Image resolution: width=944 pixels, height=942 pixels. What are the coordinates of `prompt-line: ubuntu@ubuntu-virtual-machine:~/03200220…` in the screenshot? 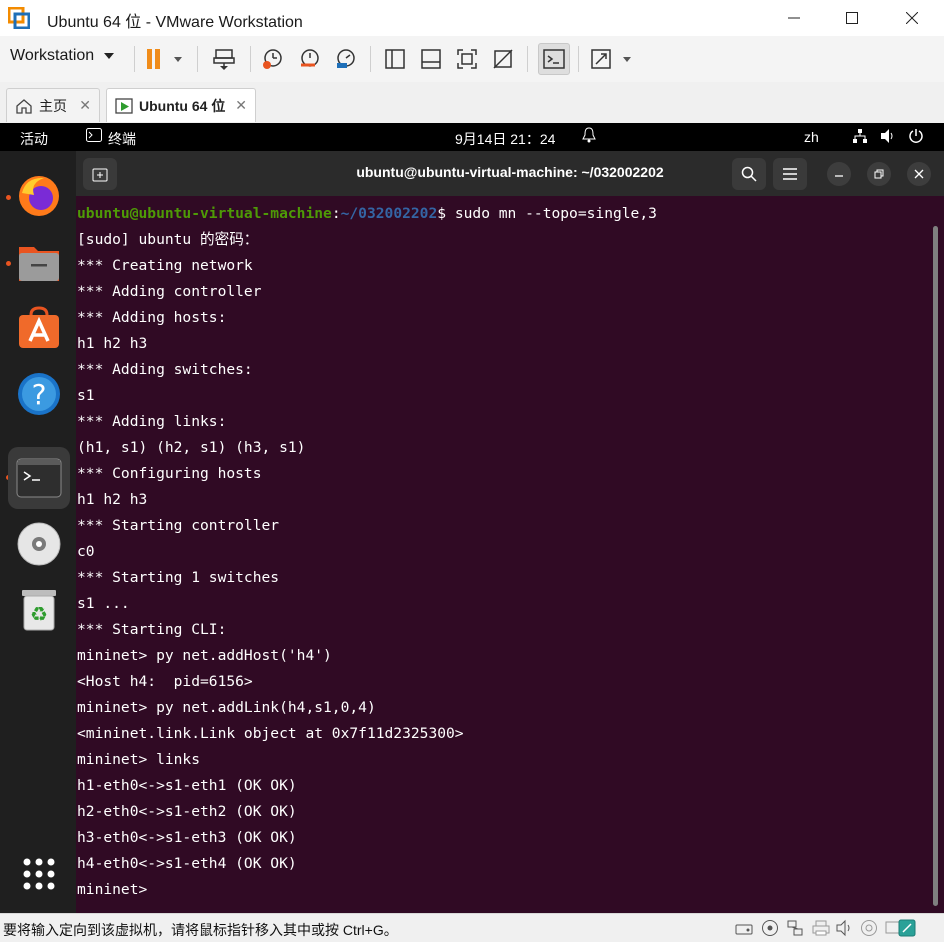 It's located at (367, 213).